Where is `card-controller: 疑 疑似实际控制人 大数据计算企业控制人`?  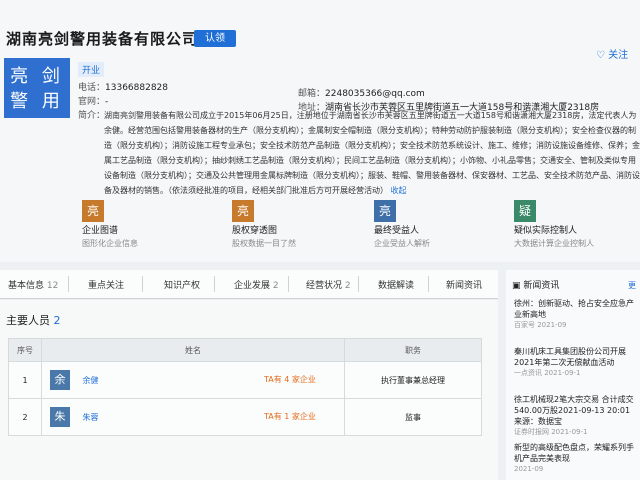 card-controller: 疑 疑似实际控制人 大数据计算企业控制人 is located at coordinates (577, 230).